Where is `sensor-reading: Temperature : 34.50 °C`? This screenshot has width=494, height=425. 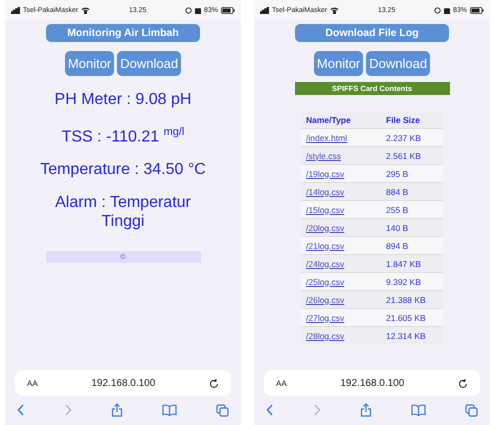
sensor-reading: Temperature : 34.50 °C is located at coordinates (123, 170).